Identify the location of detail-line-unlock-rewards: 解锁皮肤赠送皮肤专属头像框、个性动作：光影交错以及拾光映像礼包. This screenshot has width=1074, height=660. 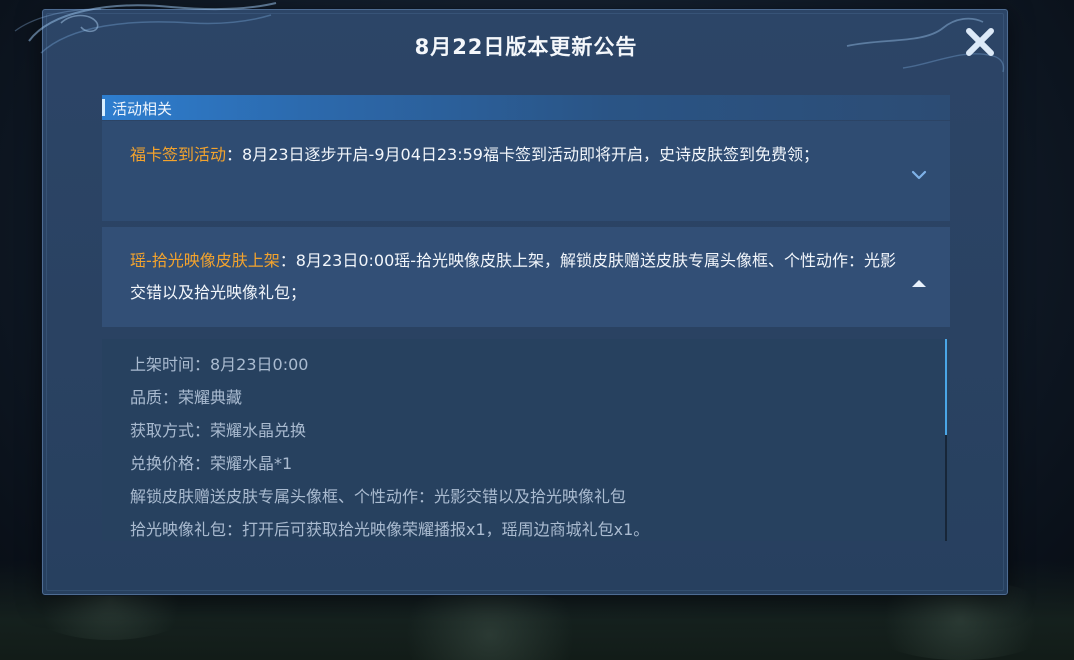
(378, 496).